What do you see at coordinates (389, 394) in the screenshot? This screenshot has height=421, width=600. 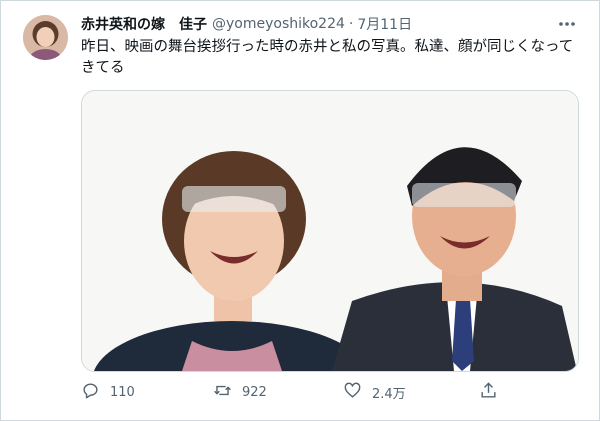 I see `like-count: 2.4万` at bounding box center [389, 394].